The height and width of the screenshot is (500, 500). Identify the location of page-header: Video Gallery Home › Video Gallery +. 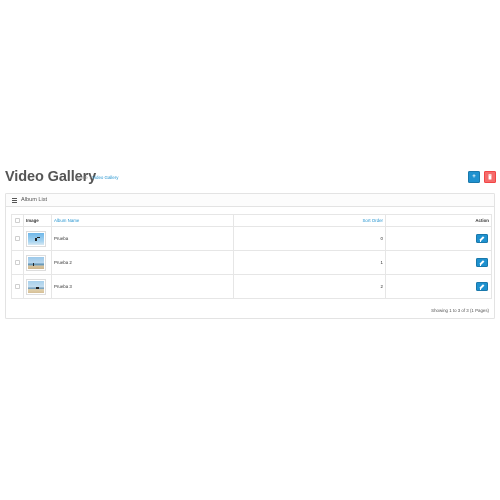
(250, 178).